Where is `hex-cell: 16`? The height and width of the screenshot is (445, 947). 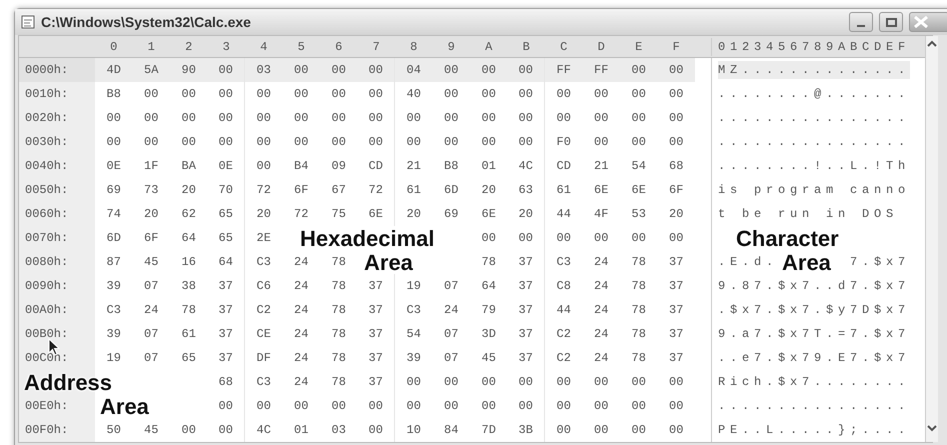
hex-cell: 16 is located at coordinates (189, 262).